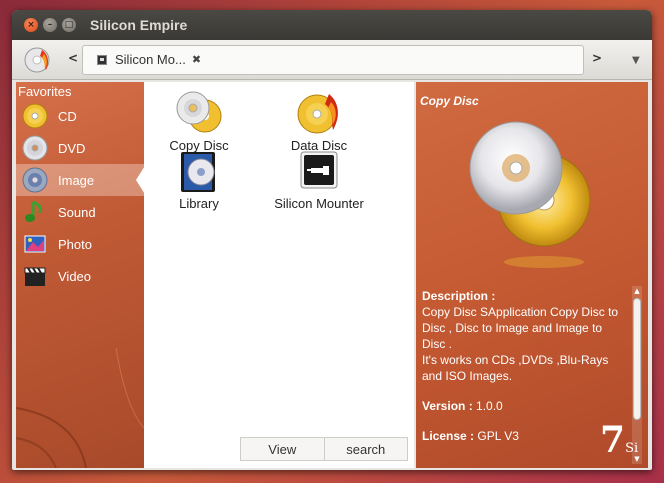 The image size is (664, 483). Describe the element at coordinates (50, 25) in the screenshot. I see `minimize-window-button: –` at that location.